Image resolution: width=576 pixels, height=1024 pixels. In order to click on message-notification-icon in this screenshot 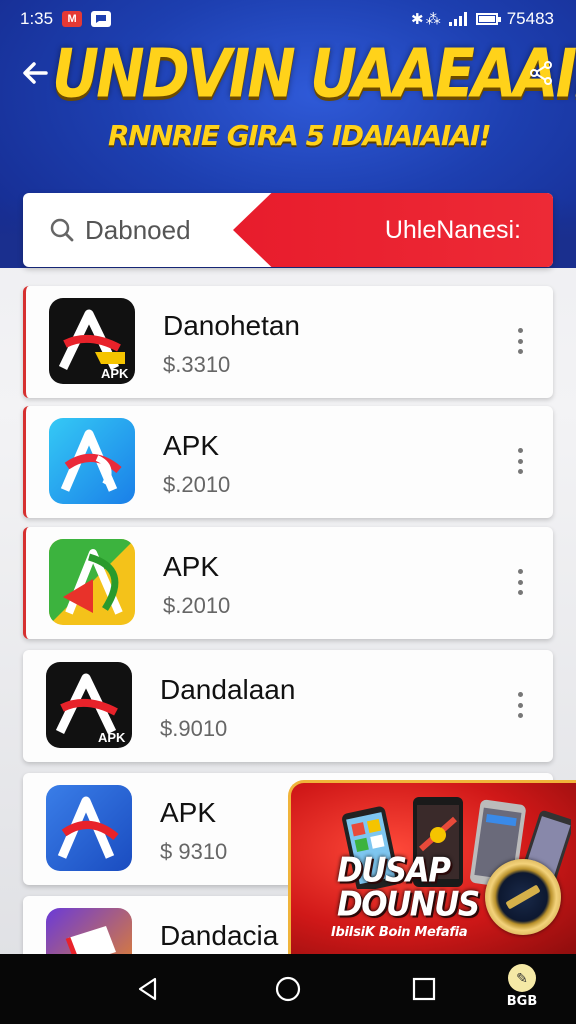, I will do `click(101, 19)`.